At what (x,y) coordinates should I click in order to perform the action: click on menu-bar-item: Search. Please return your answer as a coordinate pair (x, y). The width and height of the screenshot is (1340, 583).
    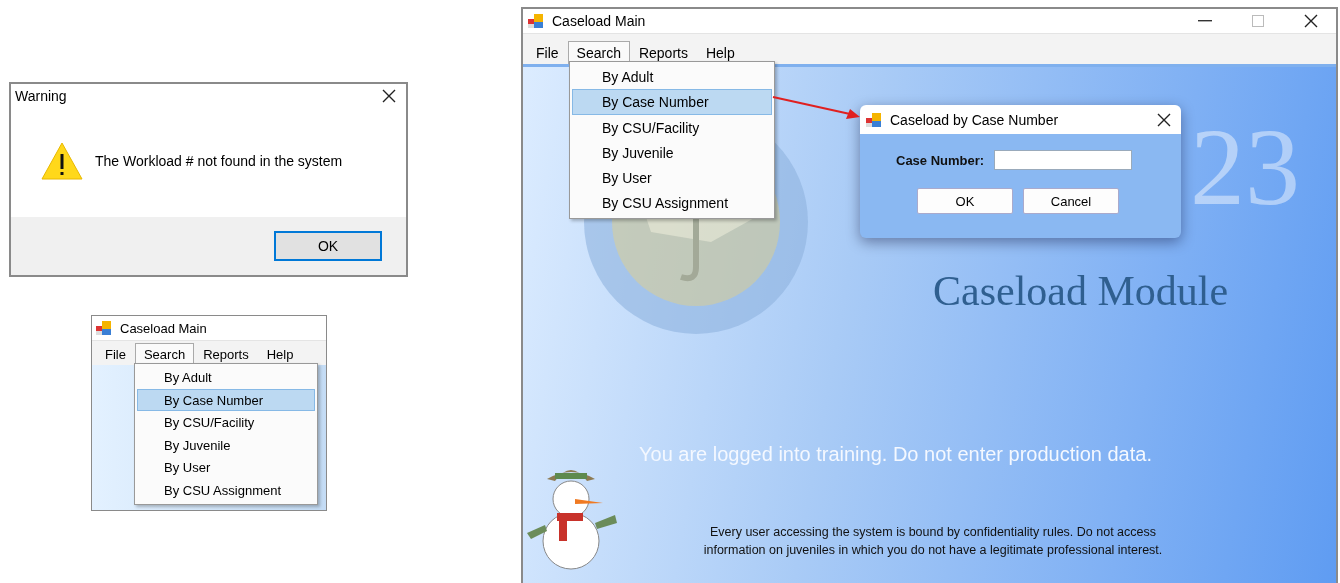
    Looking at the image, I should click on (164, 354).